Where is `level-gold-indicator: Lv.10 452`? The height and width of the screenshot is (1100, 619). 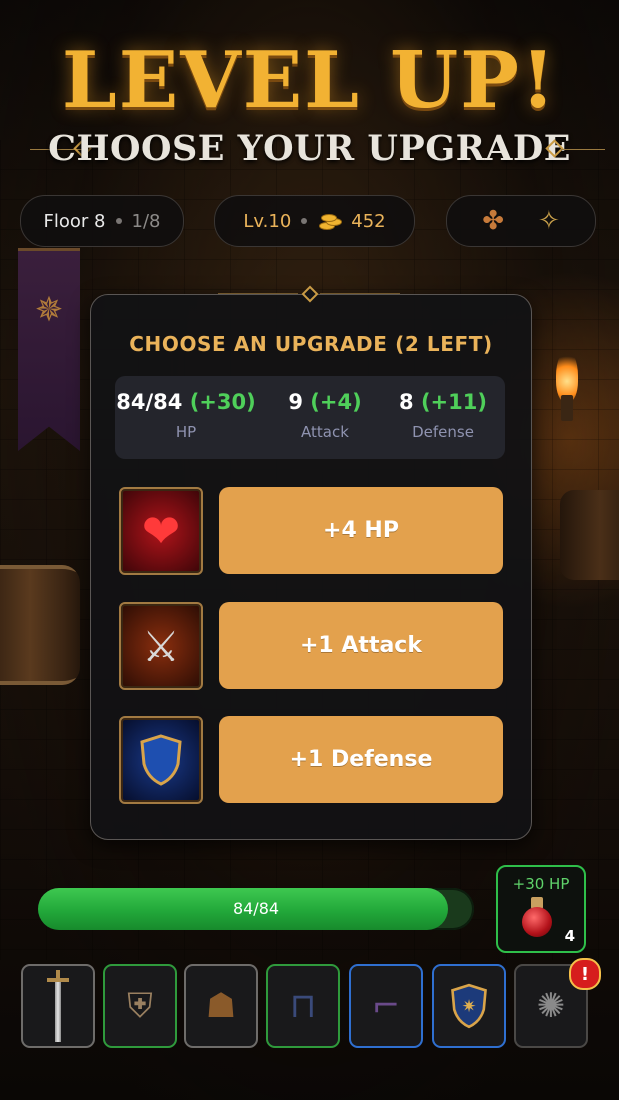
level-gold-indicator: Lv.10 452 is located at coordinates (314, 221).